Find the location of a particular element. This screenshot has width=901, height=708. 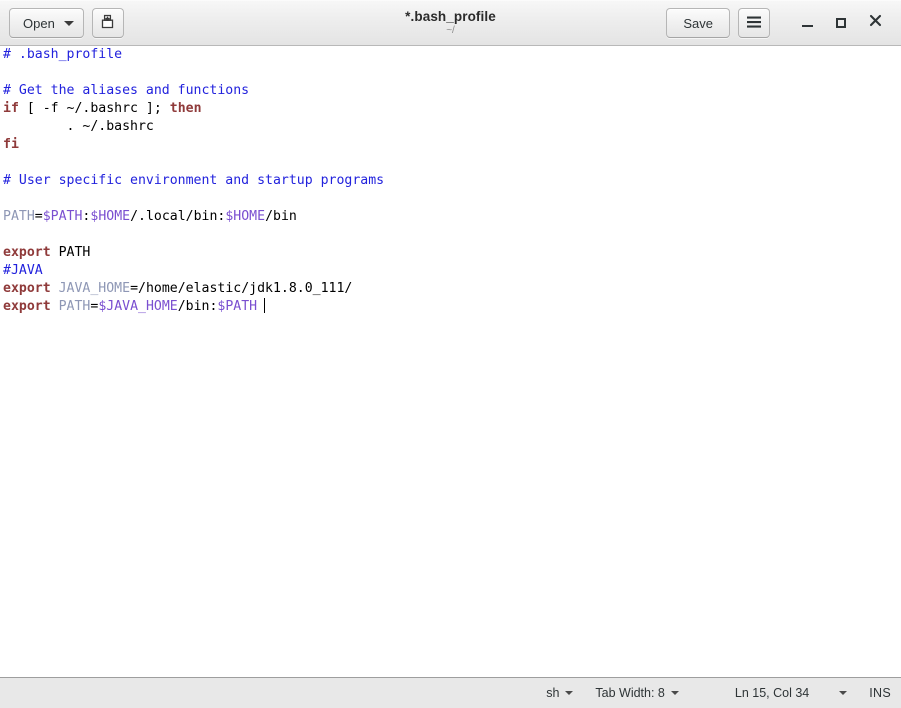

minimize-icon is located at coordinates (807, 26).